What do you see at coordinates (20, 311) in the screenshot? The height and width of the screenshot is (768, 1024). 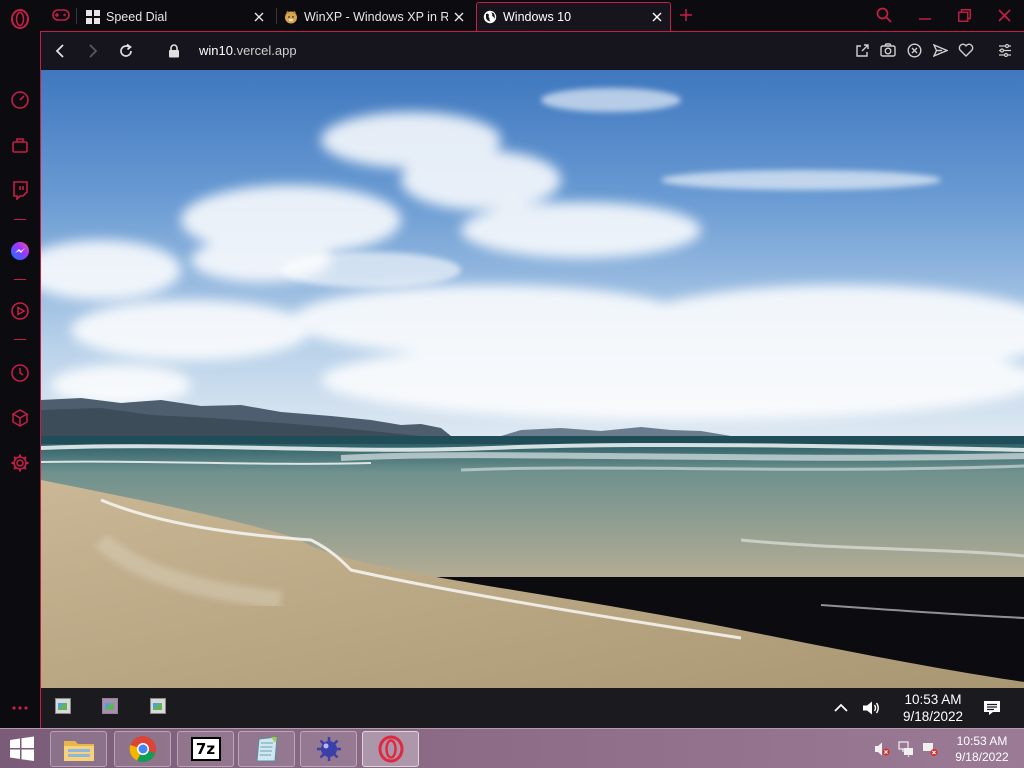 I see `player-icon` at bounding box center [20, 311].